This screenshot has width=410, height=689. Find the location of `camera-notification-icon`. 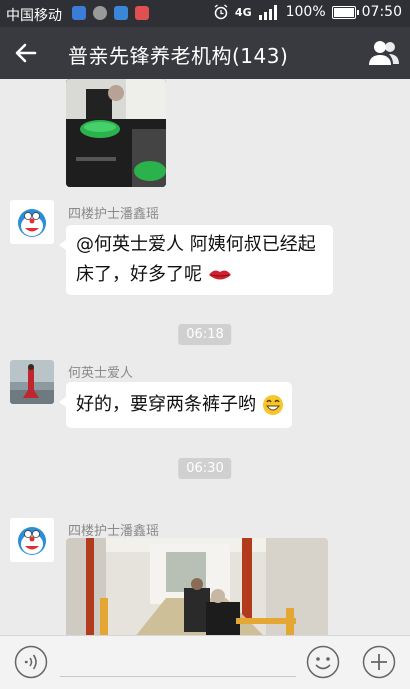

camera-notification-icon is located at coordinates (142, 13).